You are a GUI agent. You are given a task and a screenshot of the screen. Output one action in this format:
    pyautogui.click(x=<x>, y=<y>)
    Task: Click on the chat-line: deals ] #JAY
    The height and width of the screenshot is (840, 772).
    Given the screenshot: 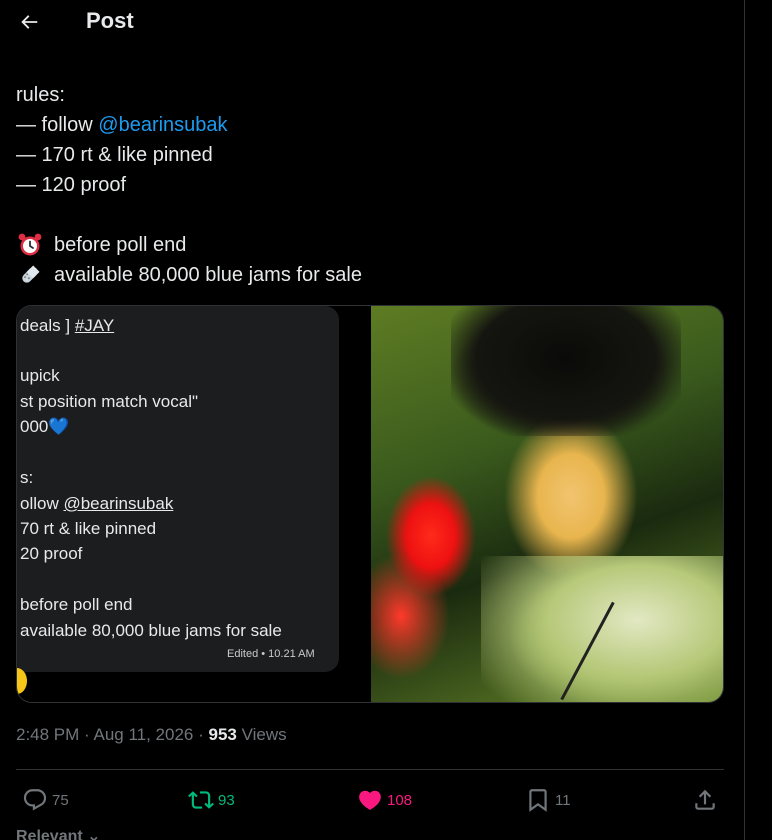 What is the action you would take?
    pyautogui.click(x=67, y=326)
    